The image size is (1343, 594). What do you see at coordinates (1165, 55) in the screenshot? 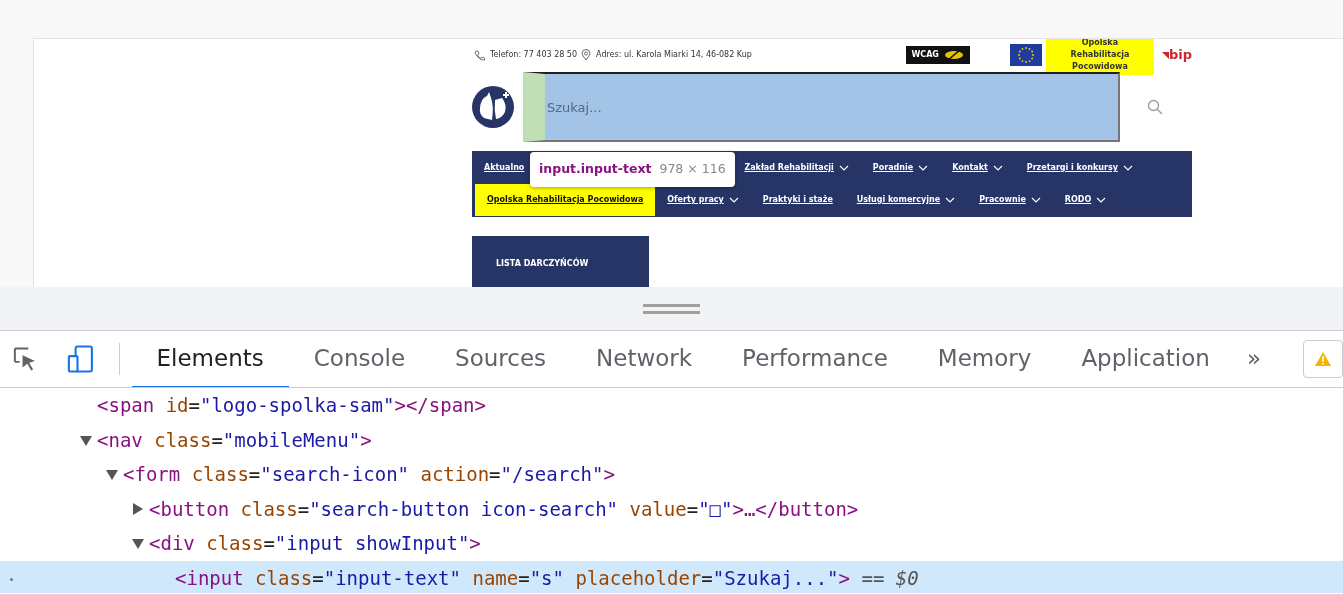
I see `bip-mark-icon` at bounding box center [1165, 55].